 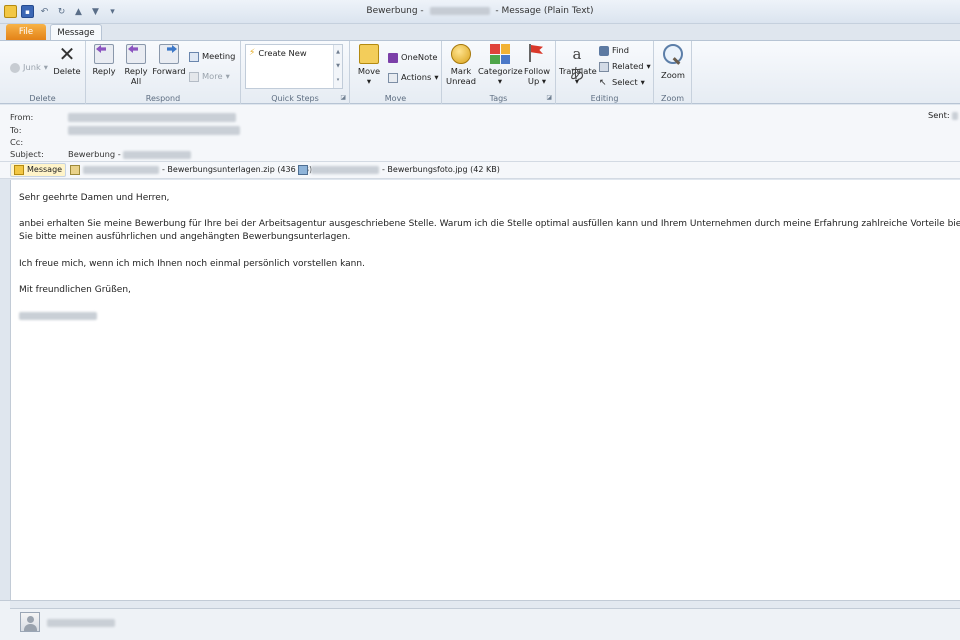 I want to click on delete-group: Junk ▾ ✕ Delete Delete, so click(x=43, y=72).